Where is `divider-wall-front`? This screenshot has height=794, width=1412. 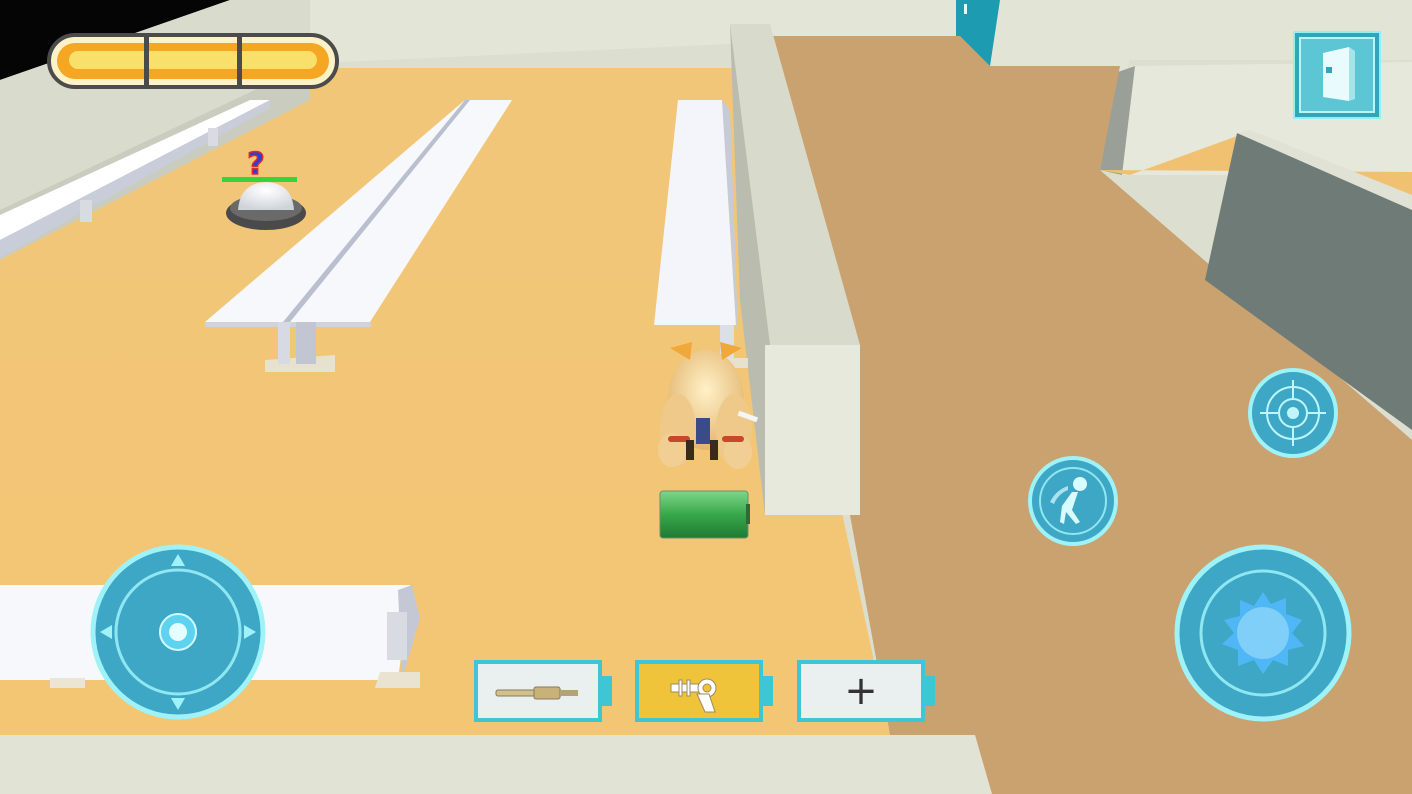
divider-wall-front is located at coordinates (812, 430).